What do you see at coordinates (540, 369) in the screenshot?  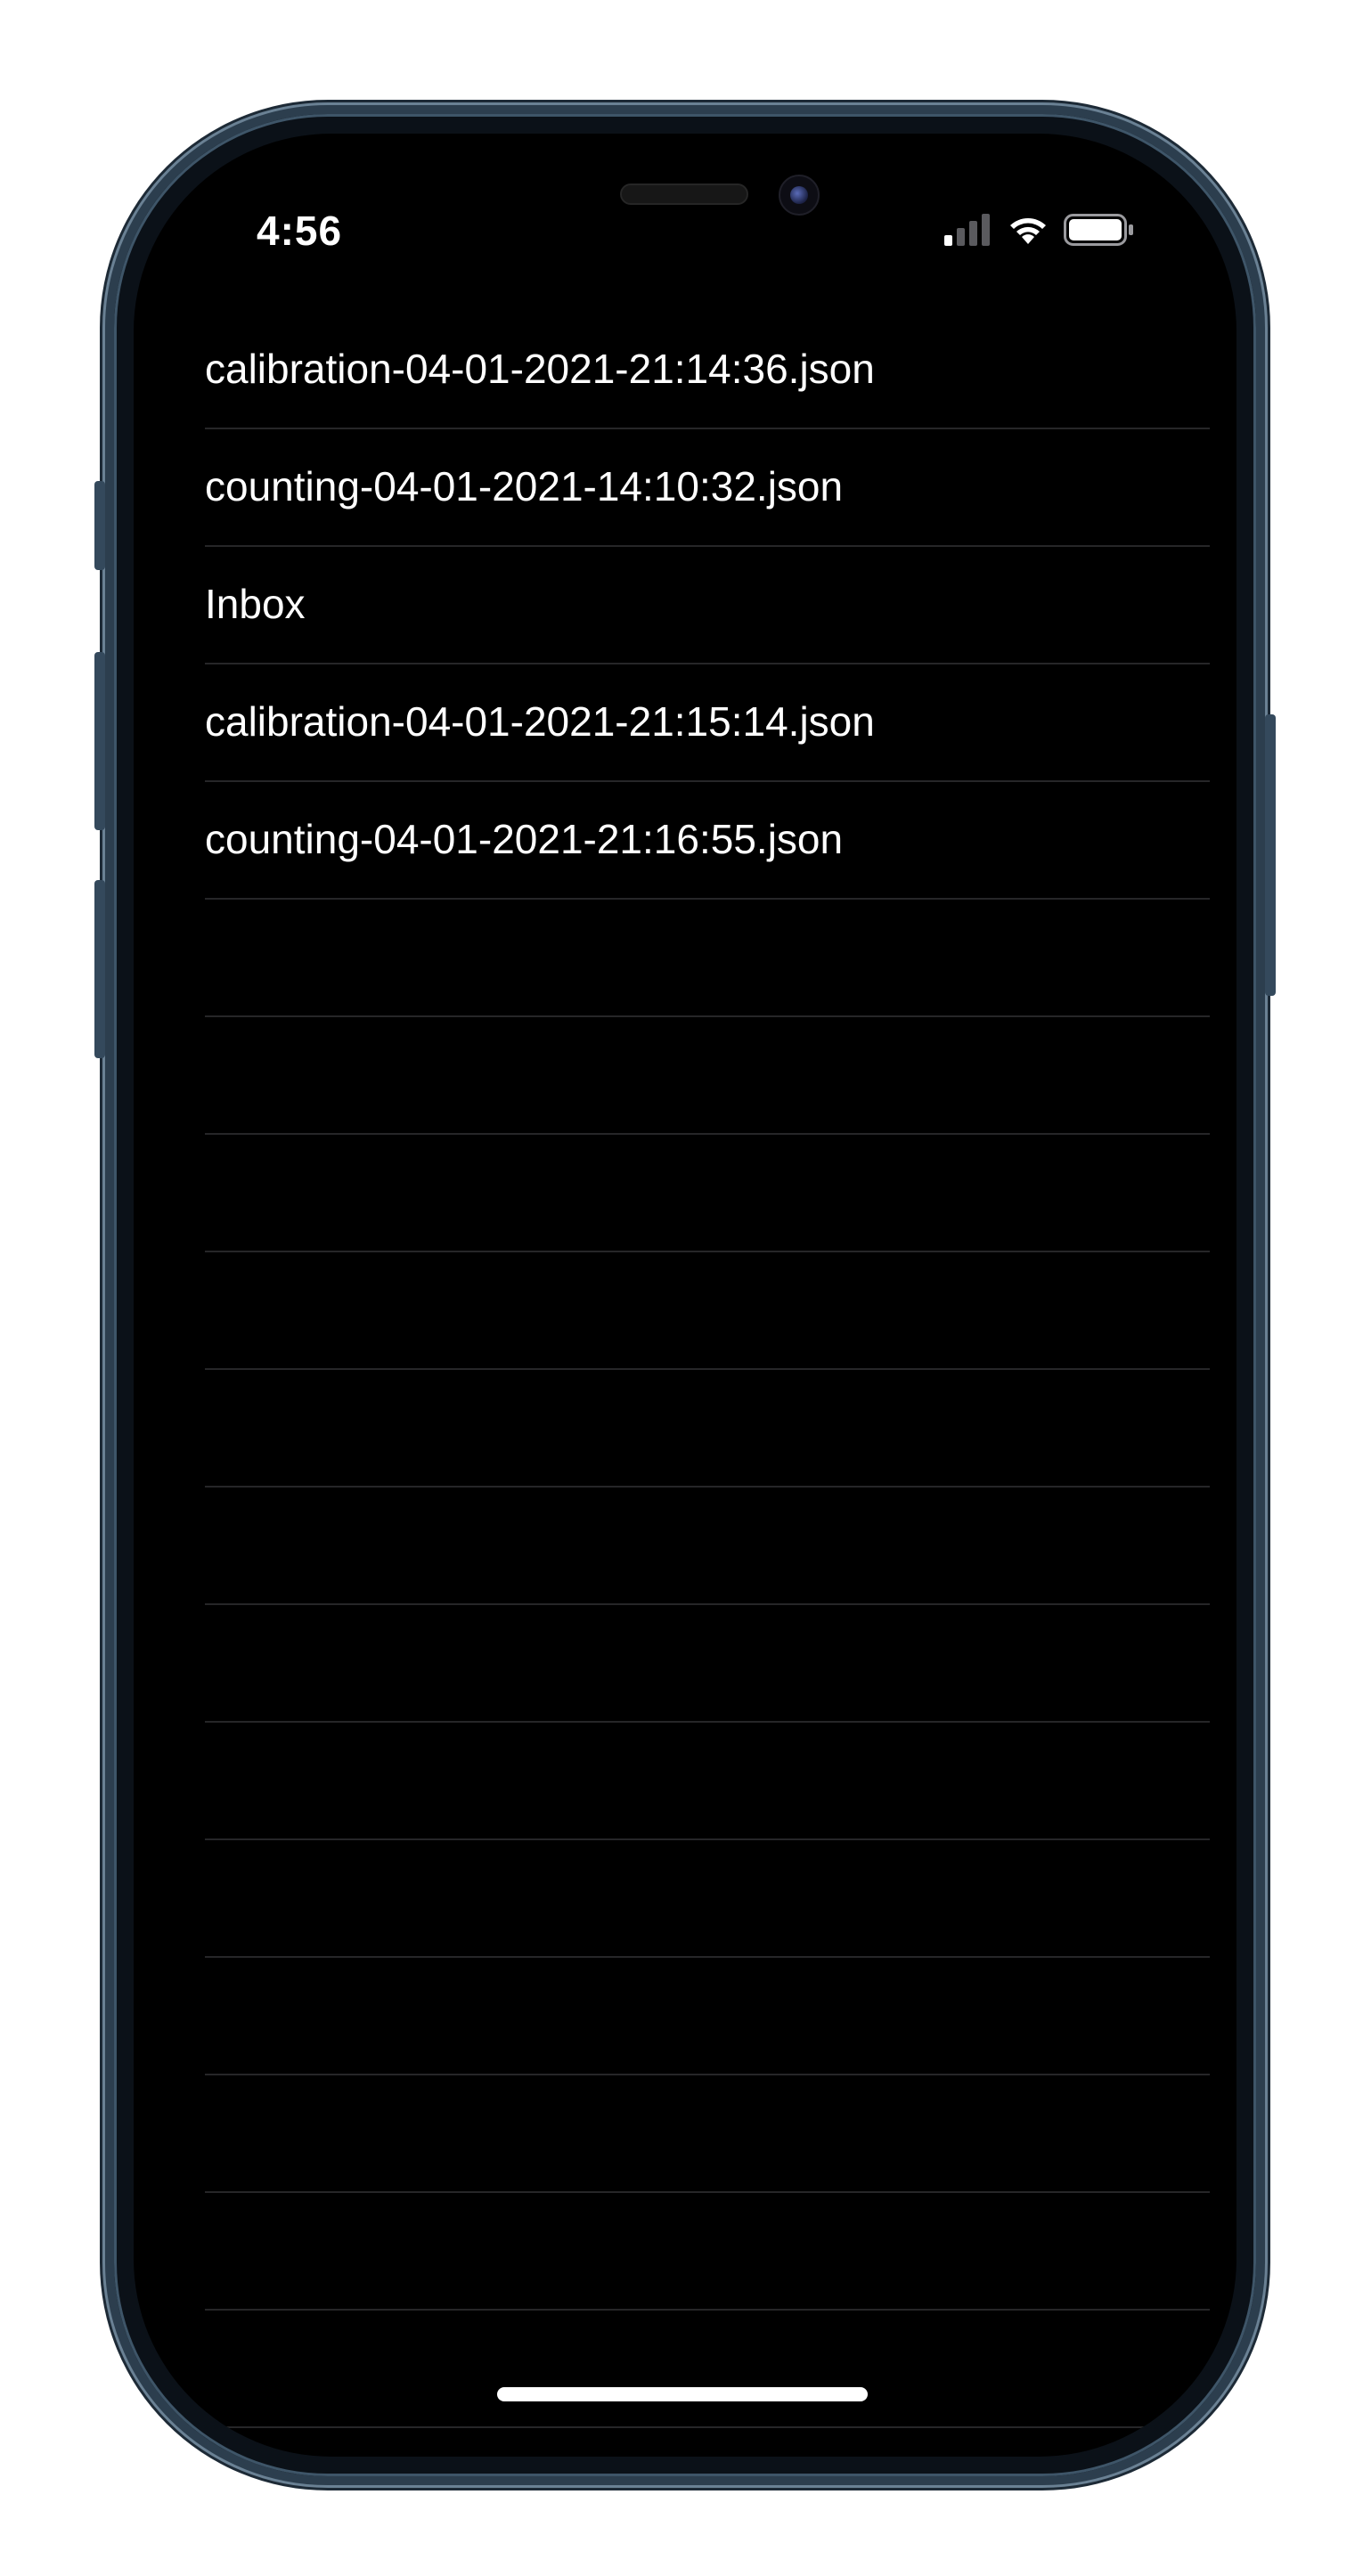 I see `file-row-label: calibration-04-01-2021-21:14:36.json` at bounding box center [540, 369].